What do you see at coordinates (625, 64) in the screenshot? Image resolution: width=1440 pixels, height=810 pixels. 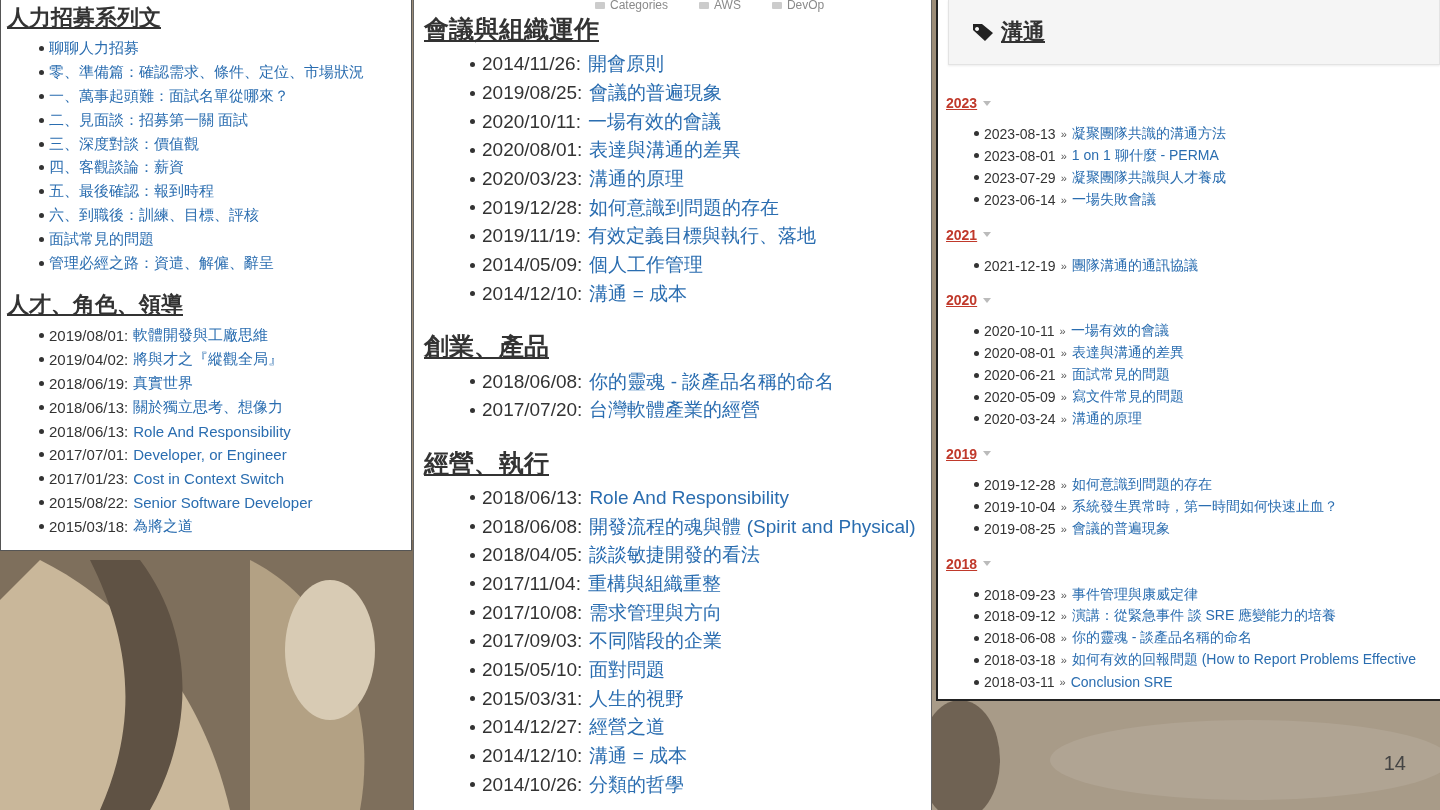 I see `post-link: 開會原則` at bounding box center [625, 64].